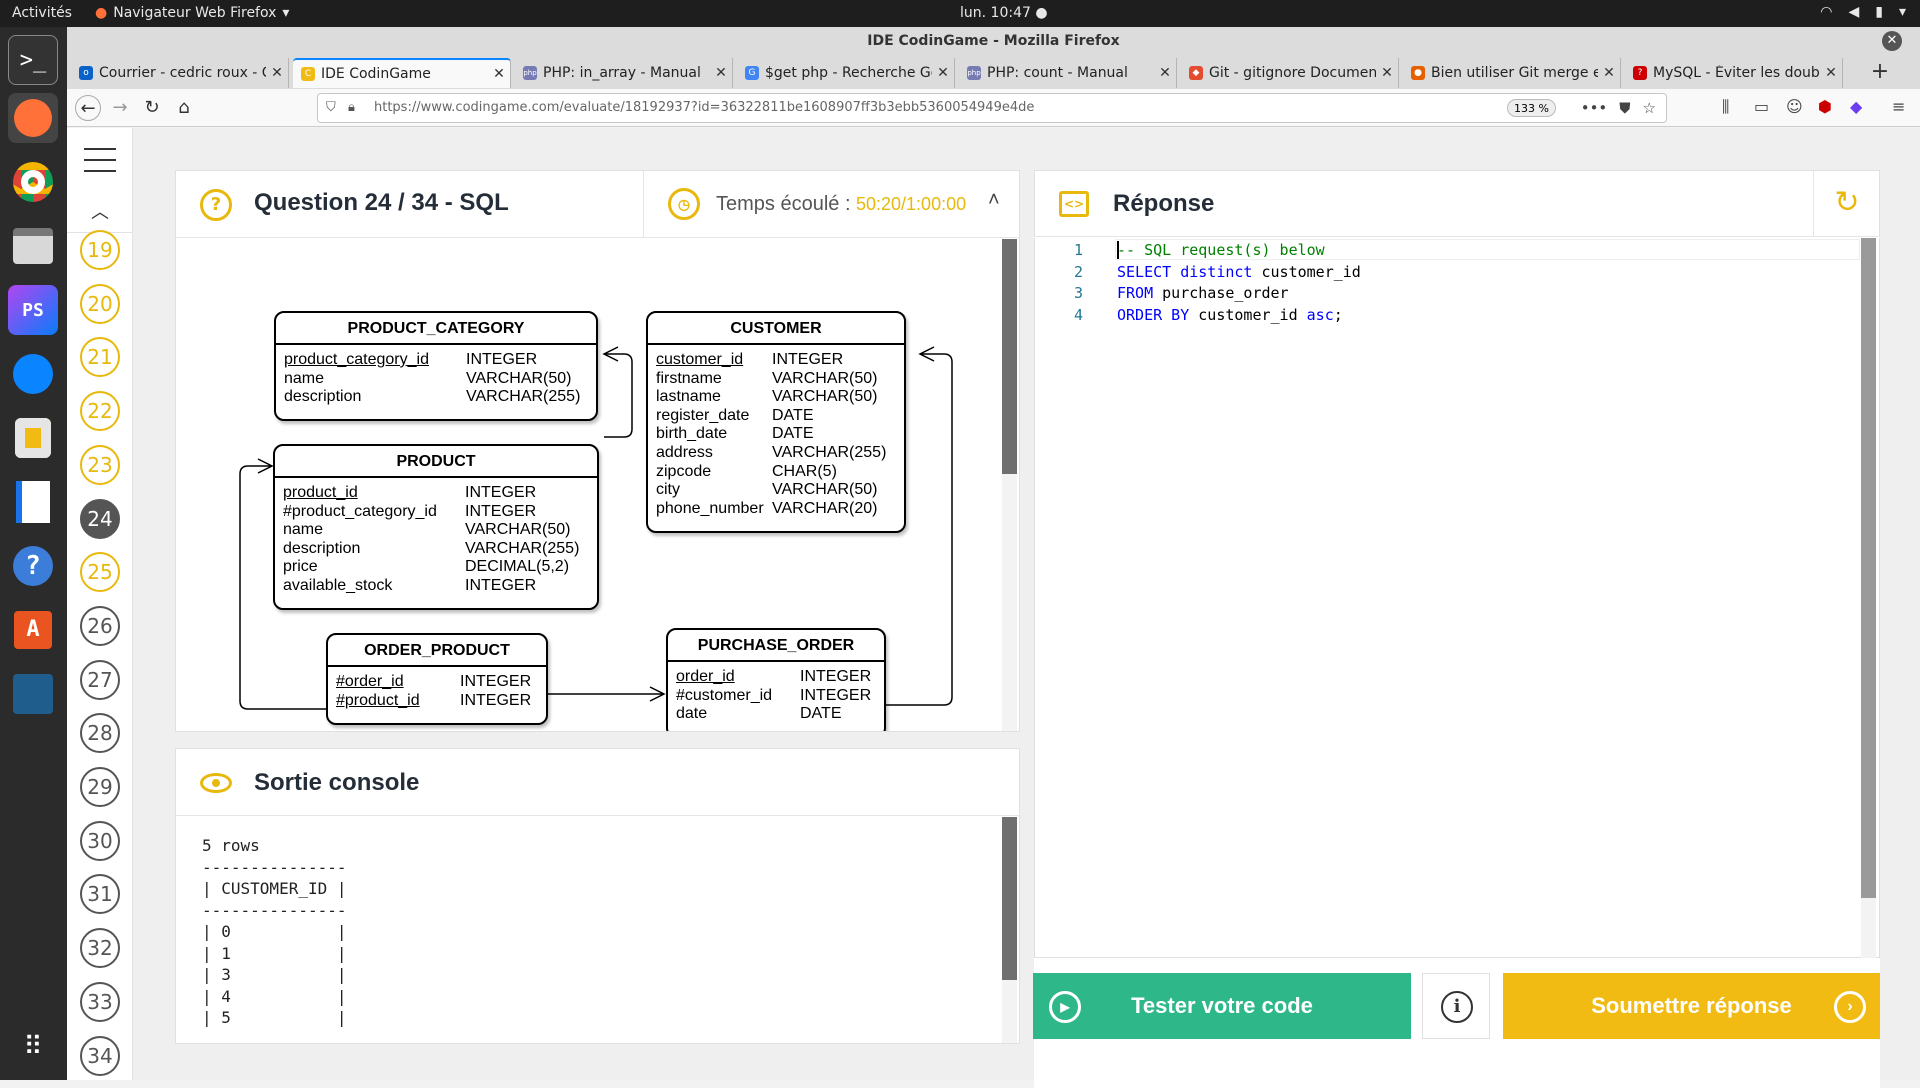 The image size is (1920, 1088). Describe the element at coordinates (1290, 73) in the screenshot. I see `tab-git-gitignore: ◆ Git - gitignore Document ✕` at that location.